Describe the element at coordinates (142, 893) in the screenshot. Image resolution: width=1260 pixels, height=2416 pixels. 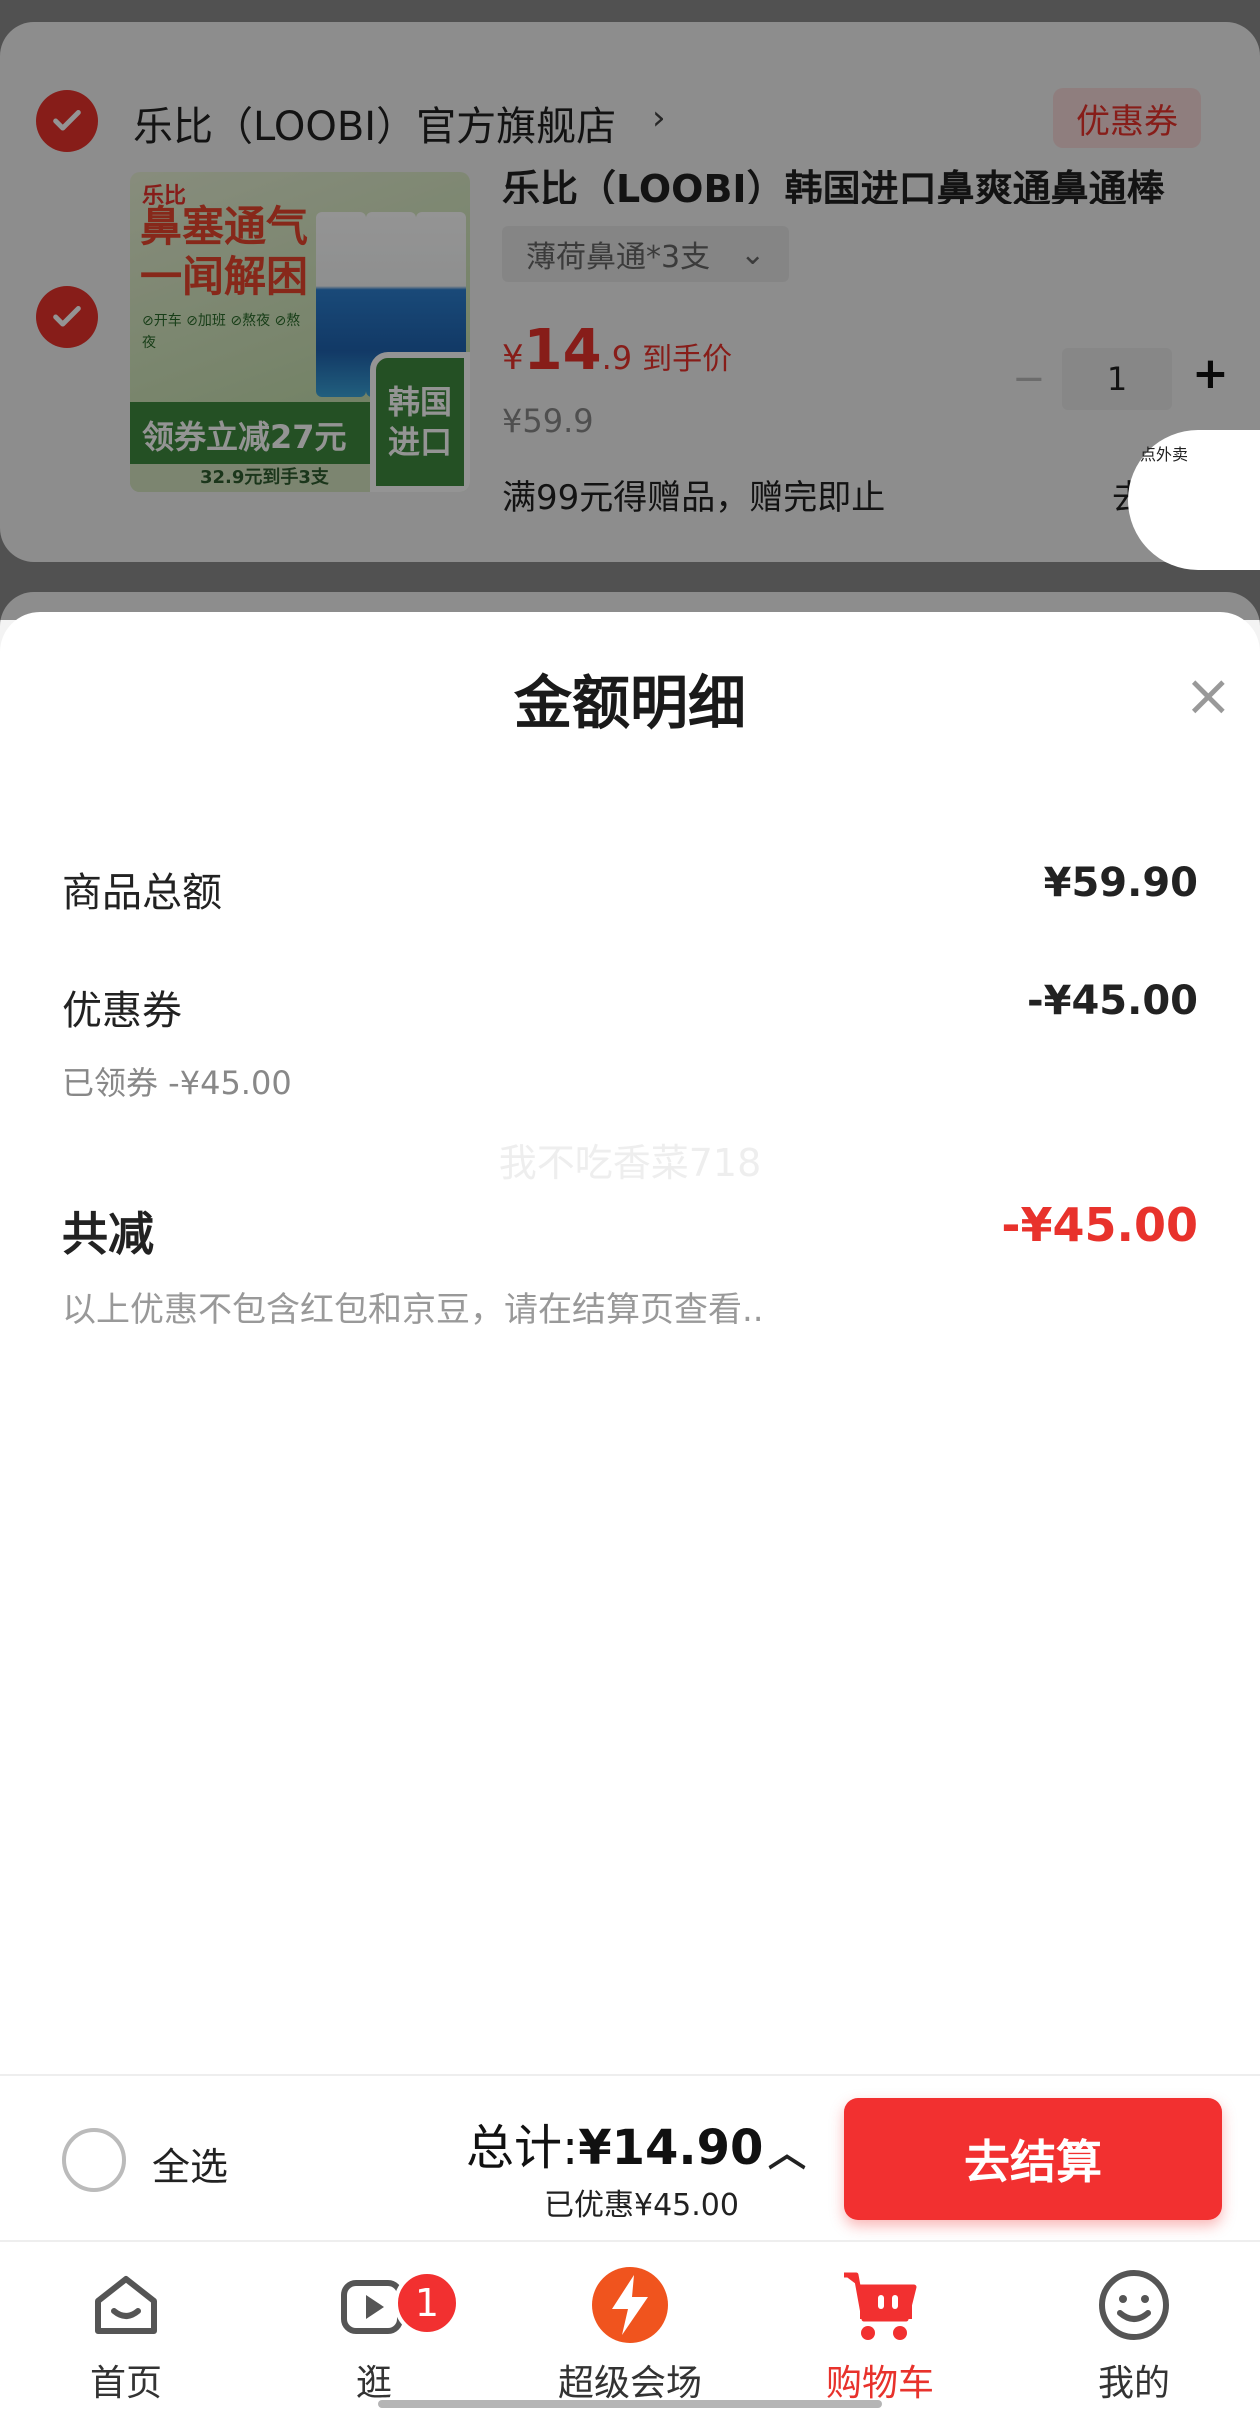
I see `goods-total-label: 商品总额` at that location.